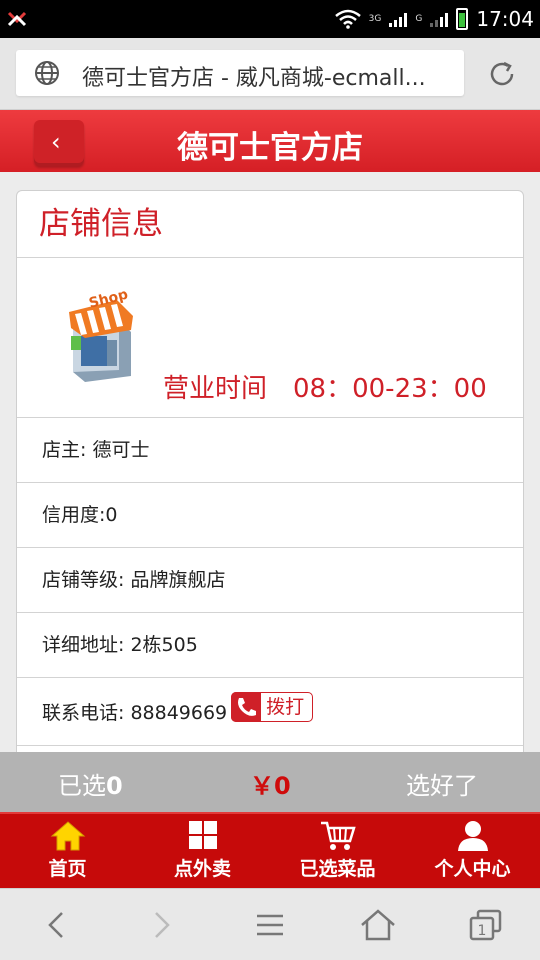 The width and height of the screenshot is (540, 960). Describe the element at coordinates (439, 19) in the screenshot. I see `signal-g-icon` at that location.